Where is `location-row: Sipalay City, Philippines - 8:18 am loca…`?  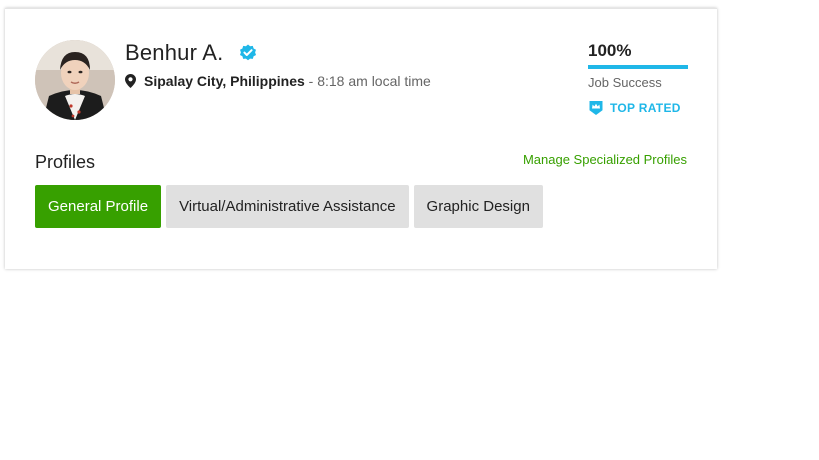
location-row: Sipalay City, Philippines - 8:18 am loca… is located at coordinates (278, 82).